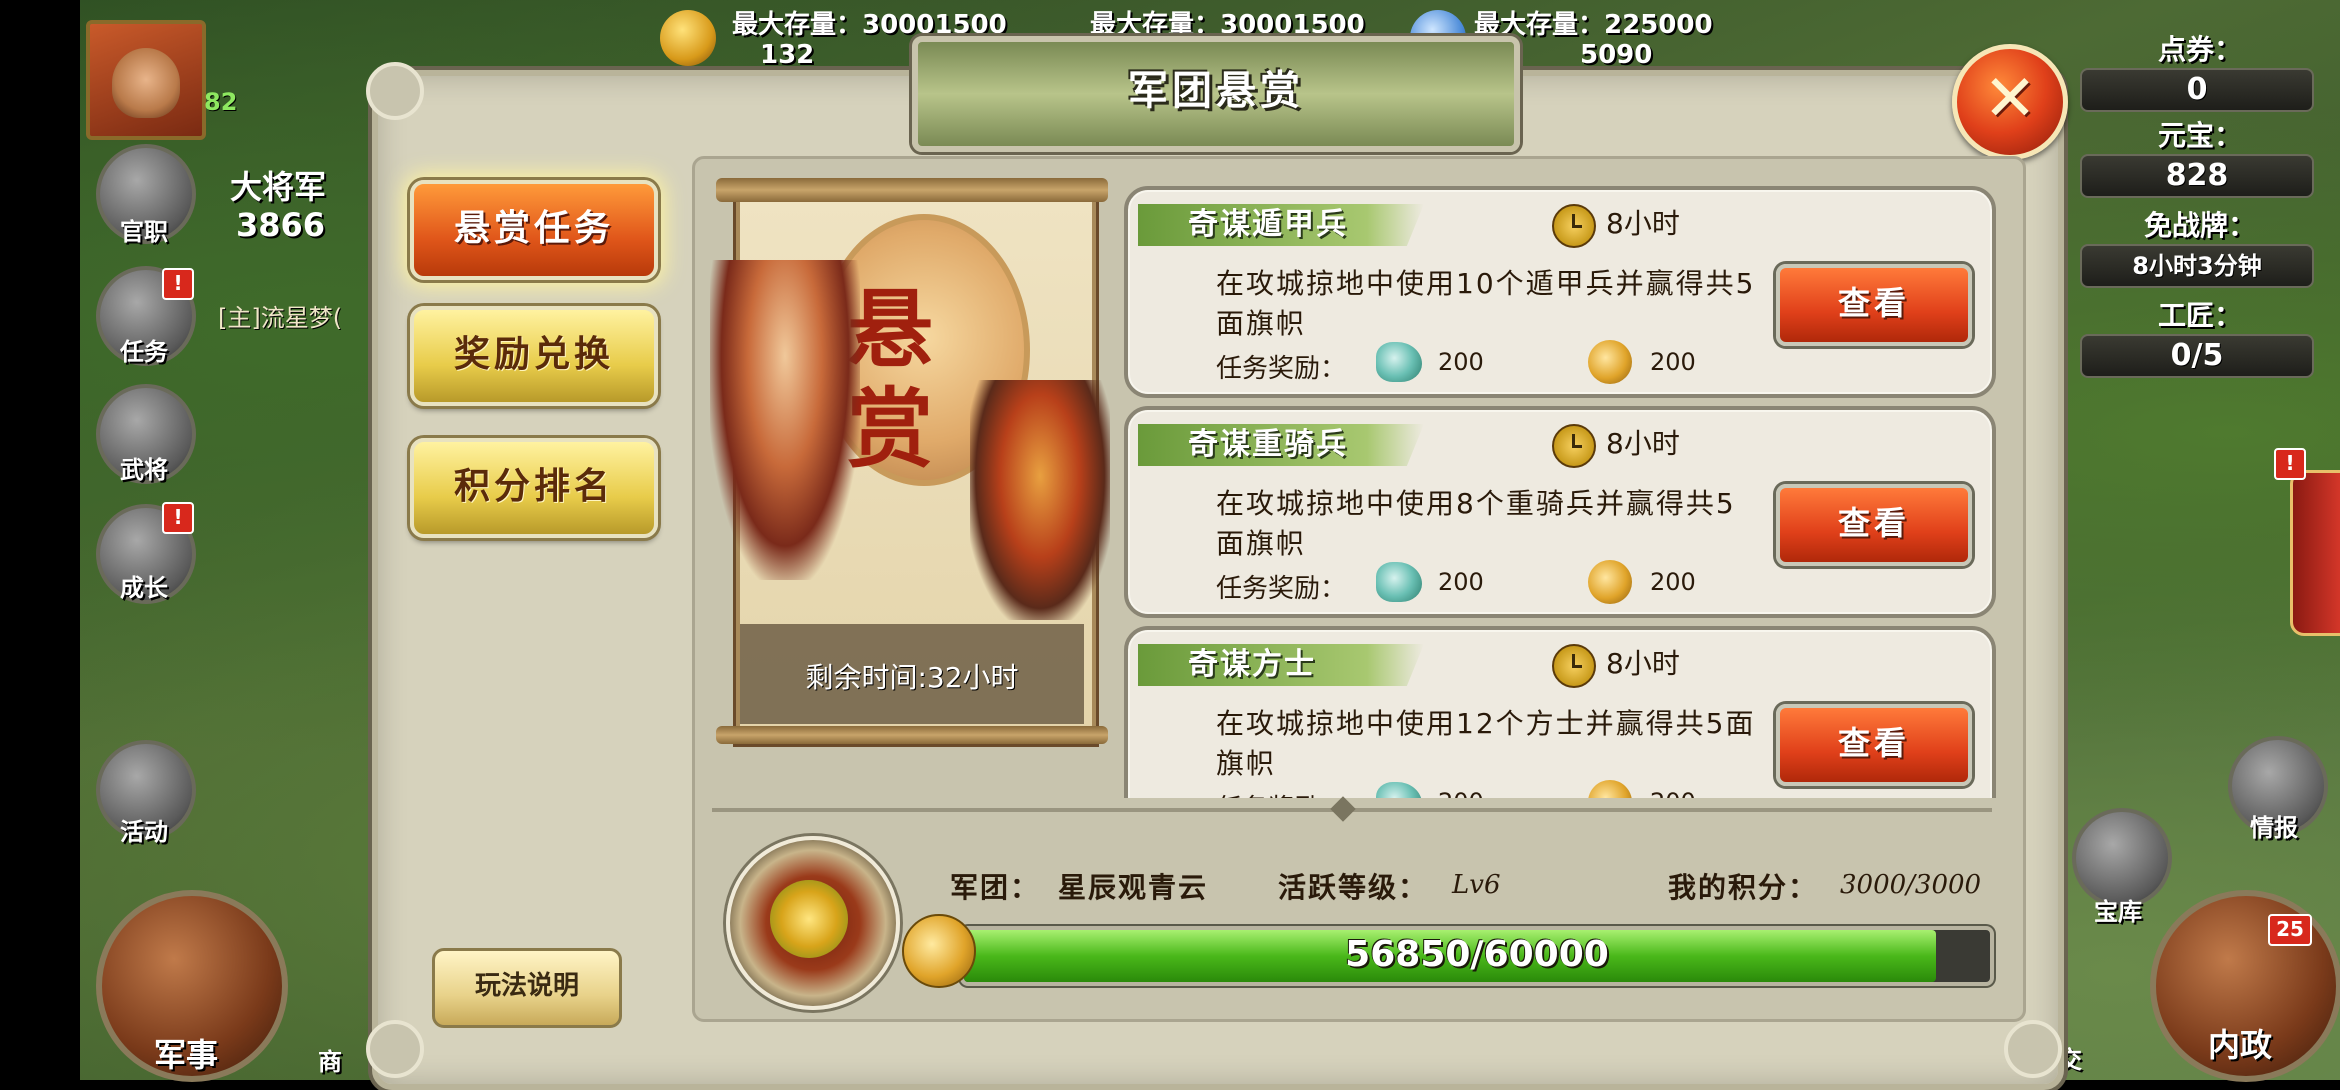  Describe the element at coordinates (281, 225) in the screenshot. I see `player-power: 3866` at that location.